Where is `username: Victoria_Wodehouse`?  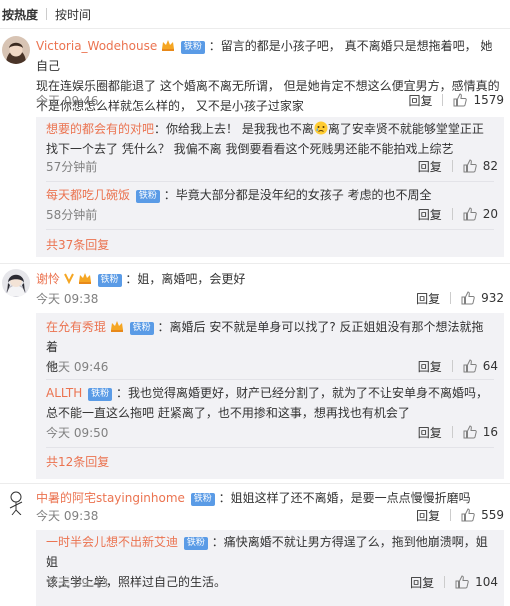 username: Victoria_Wodehouse is located at coordinates (96, 46).